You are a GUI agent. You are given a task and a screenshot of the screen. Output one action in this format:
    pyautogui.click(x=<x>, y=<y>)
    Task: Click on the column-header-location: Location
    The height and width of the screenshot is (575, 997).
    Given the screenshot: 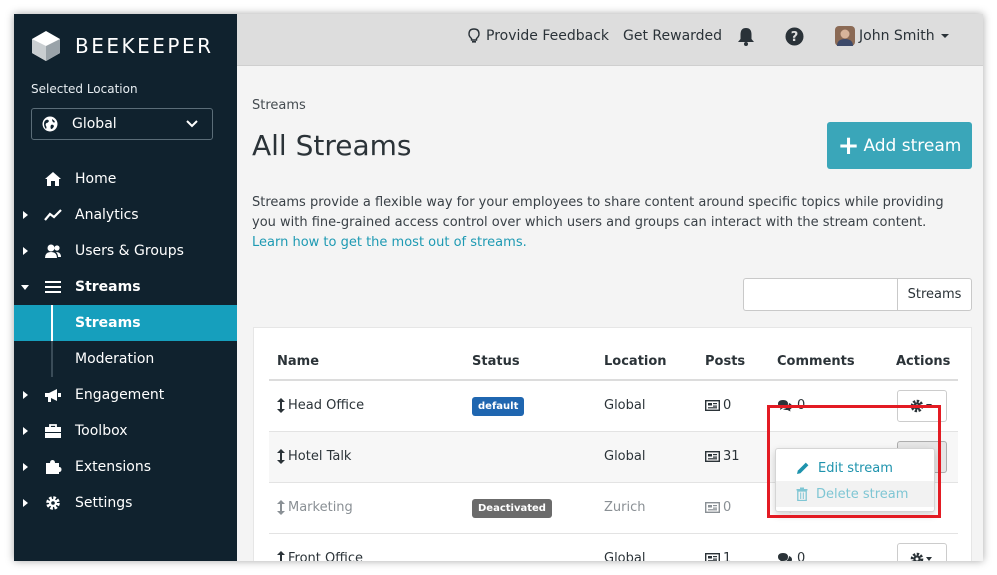 What is the action you would take?
    pyautogui.click(x=635, y=361)
    